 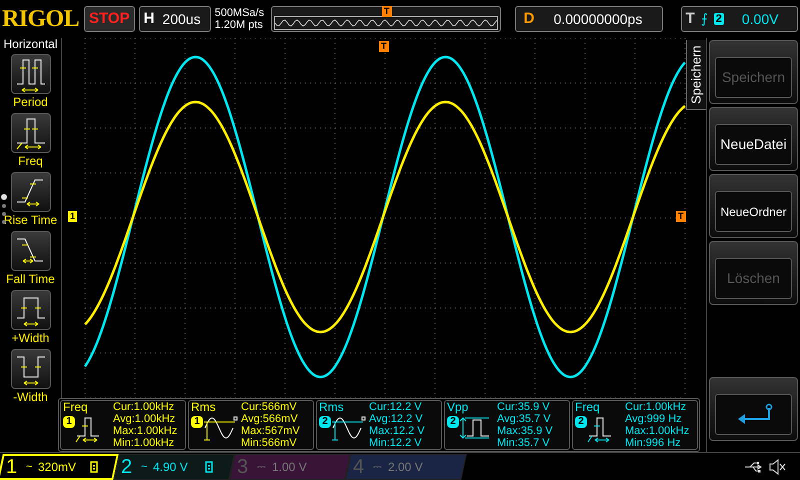 I want to click on usb-icon, so click(x=754, y=466).